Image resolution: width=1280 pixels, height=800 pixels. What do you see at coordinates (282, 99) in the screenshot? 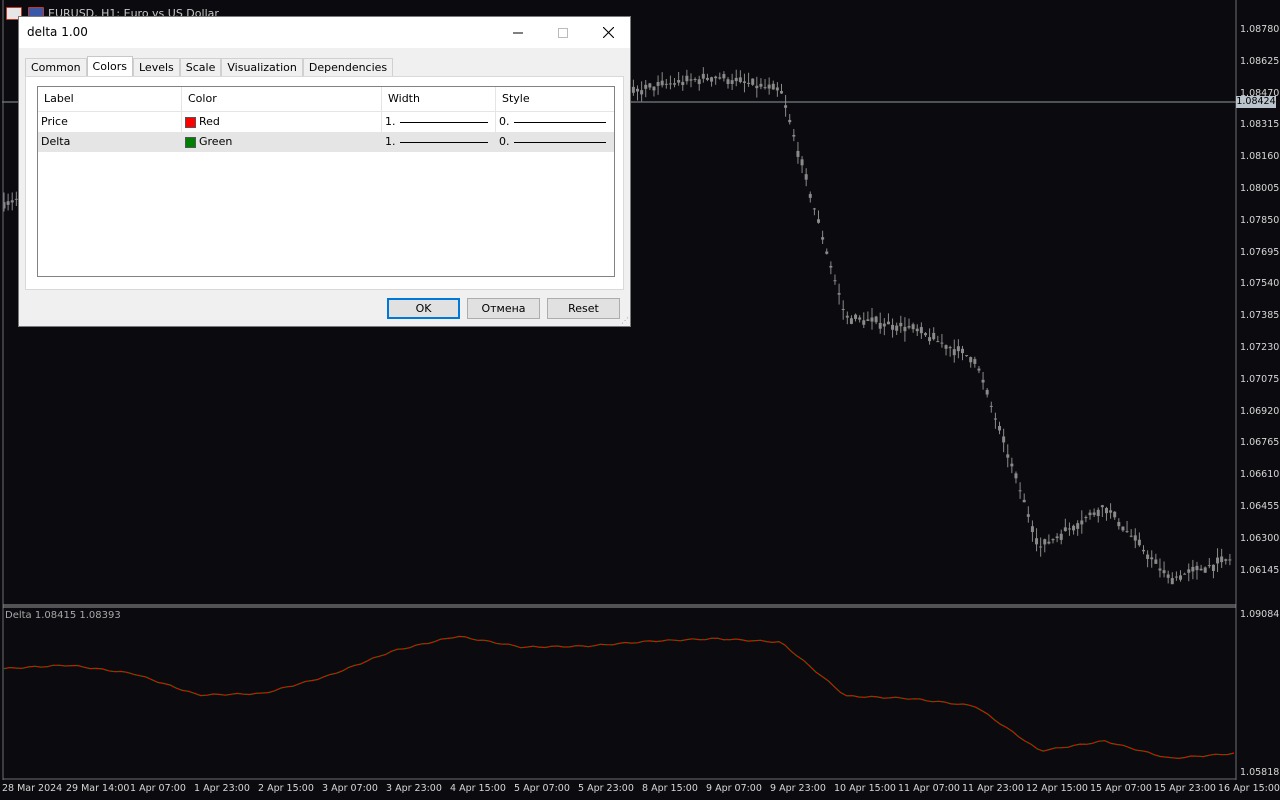
I see `column-header-color: Color` at bounding box center [282, 99].